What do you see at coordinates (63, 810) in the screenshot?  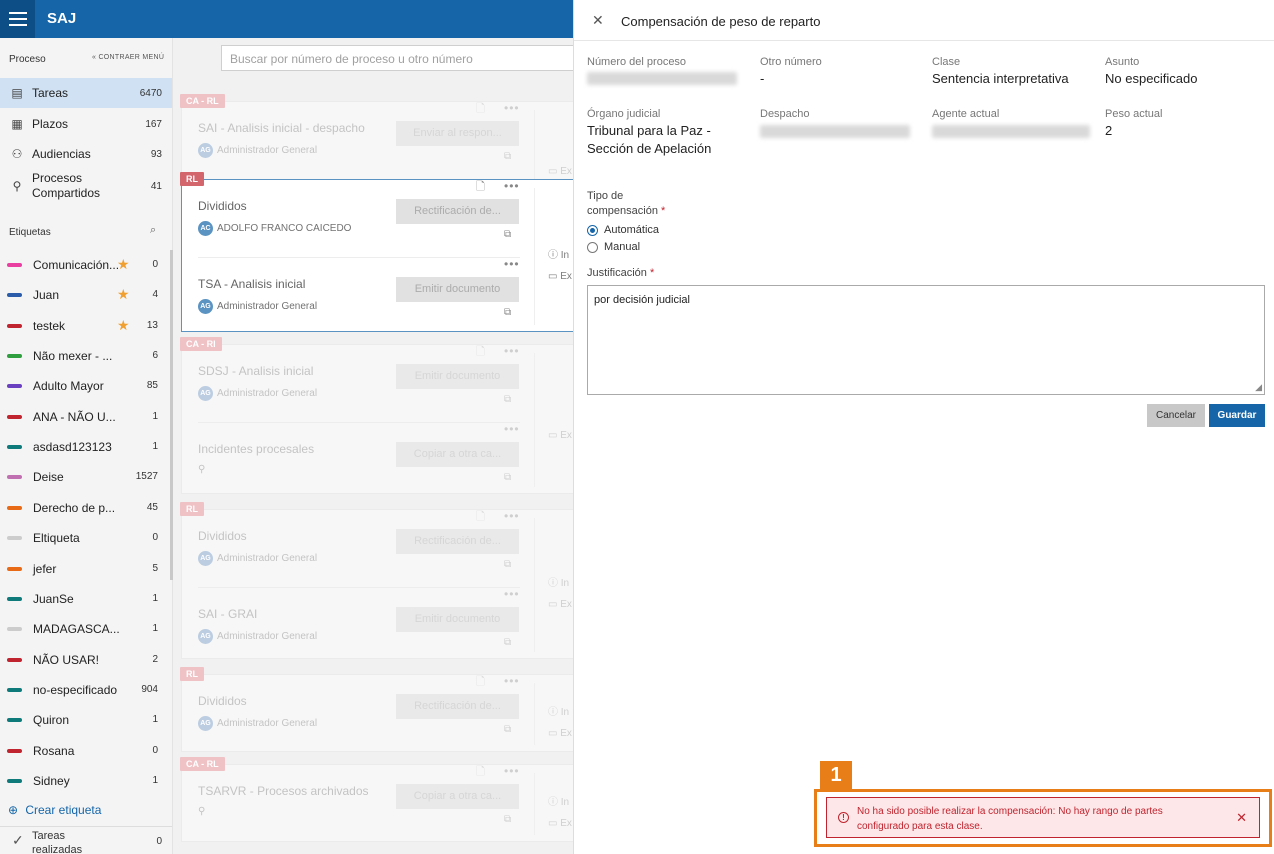 I see `create-label-text: Crear etiqueta` at bounding box center [63, 810].